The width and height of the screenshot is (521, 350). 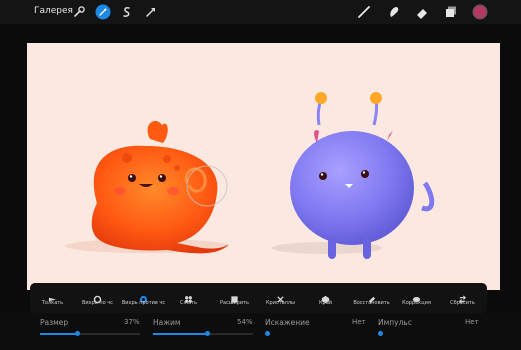 What do you see at coordinates (127, 12) in the screenshot?
I see `selection-icon` at bounding box center [127, 12].